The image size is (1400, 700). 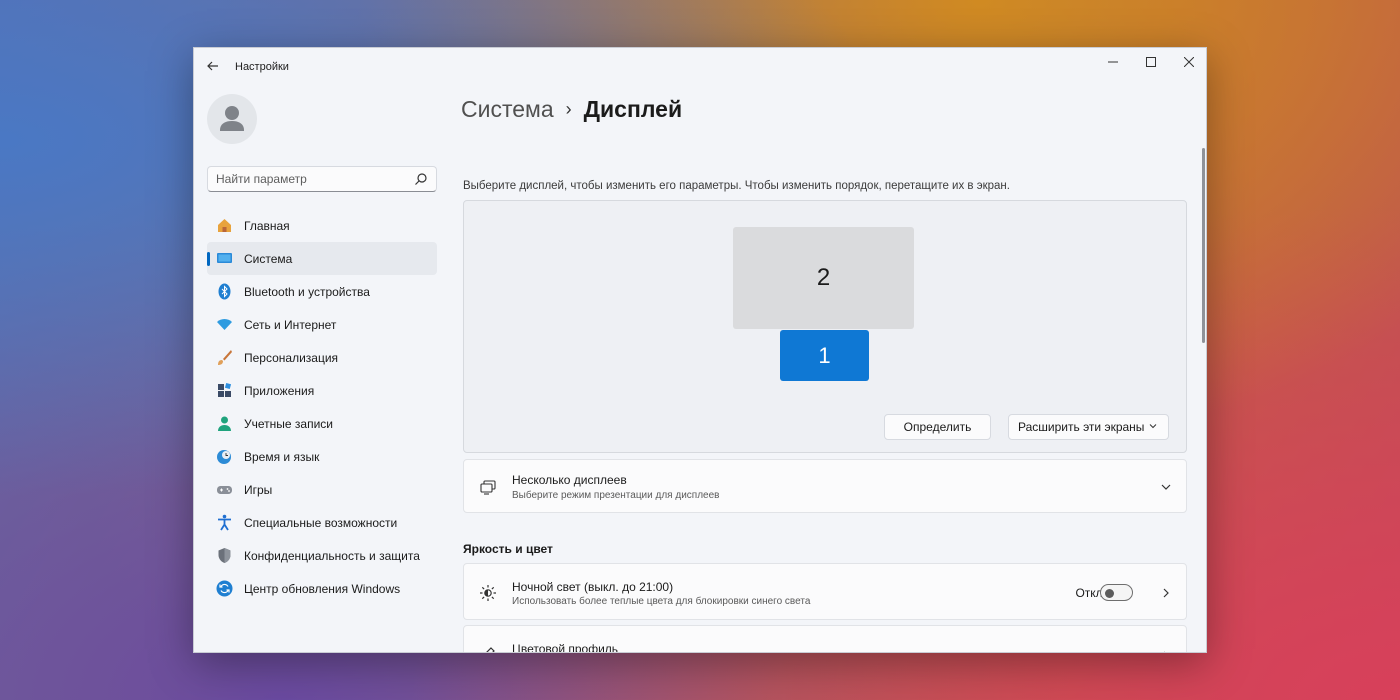 I want to click on sidebar-item-home: Главная, so click(x=322, y=225).